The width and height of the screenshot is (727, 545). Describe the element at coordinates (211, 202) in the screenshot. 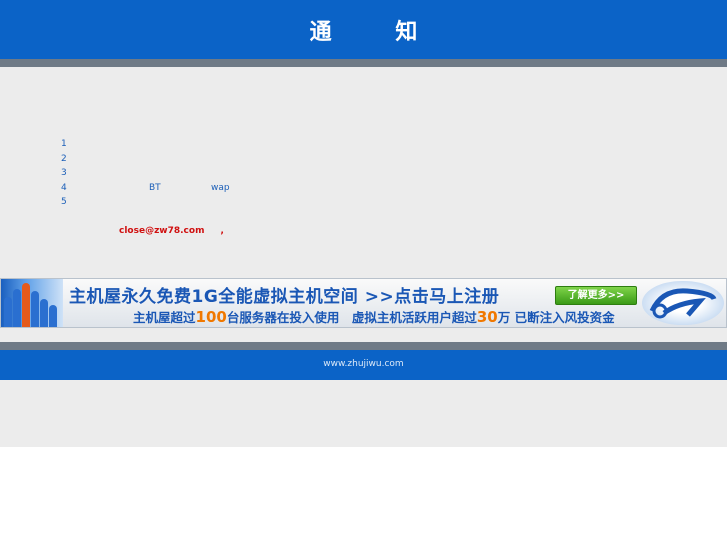

I see `list-item: 5` at that location.